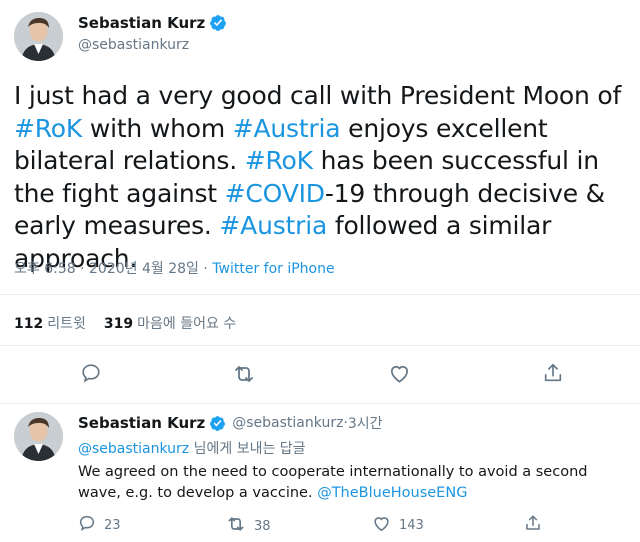  I want to click on likes-count: 319, so click(118, 324).